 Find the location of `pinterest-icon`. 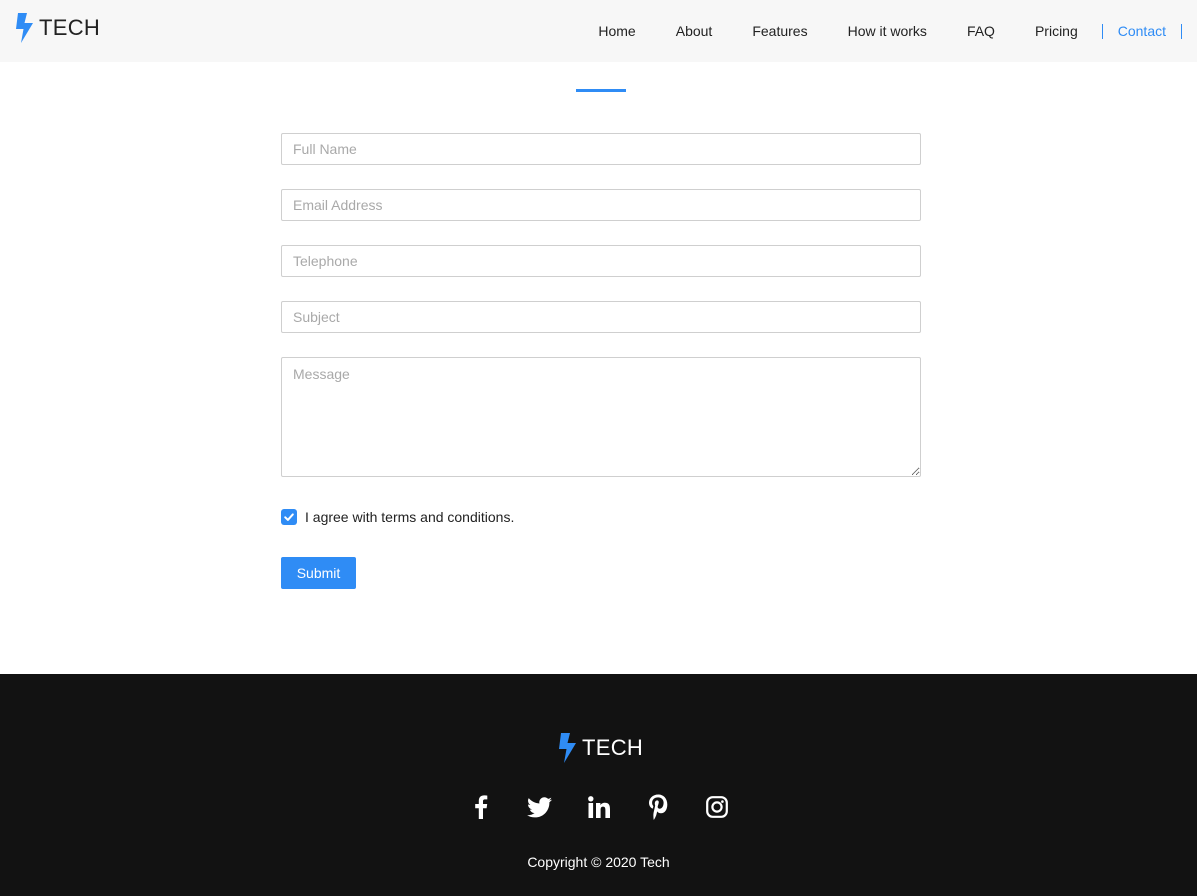

pinterest-icon is located at coordinates (657, 807).